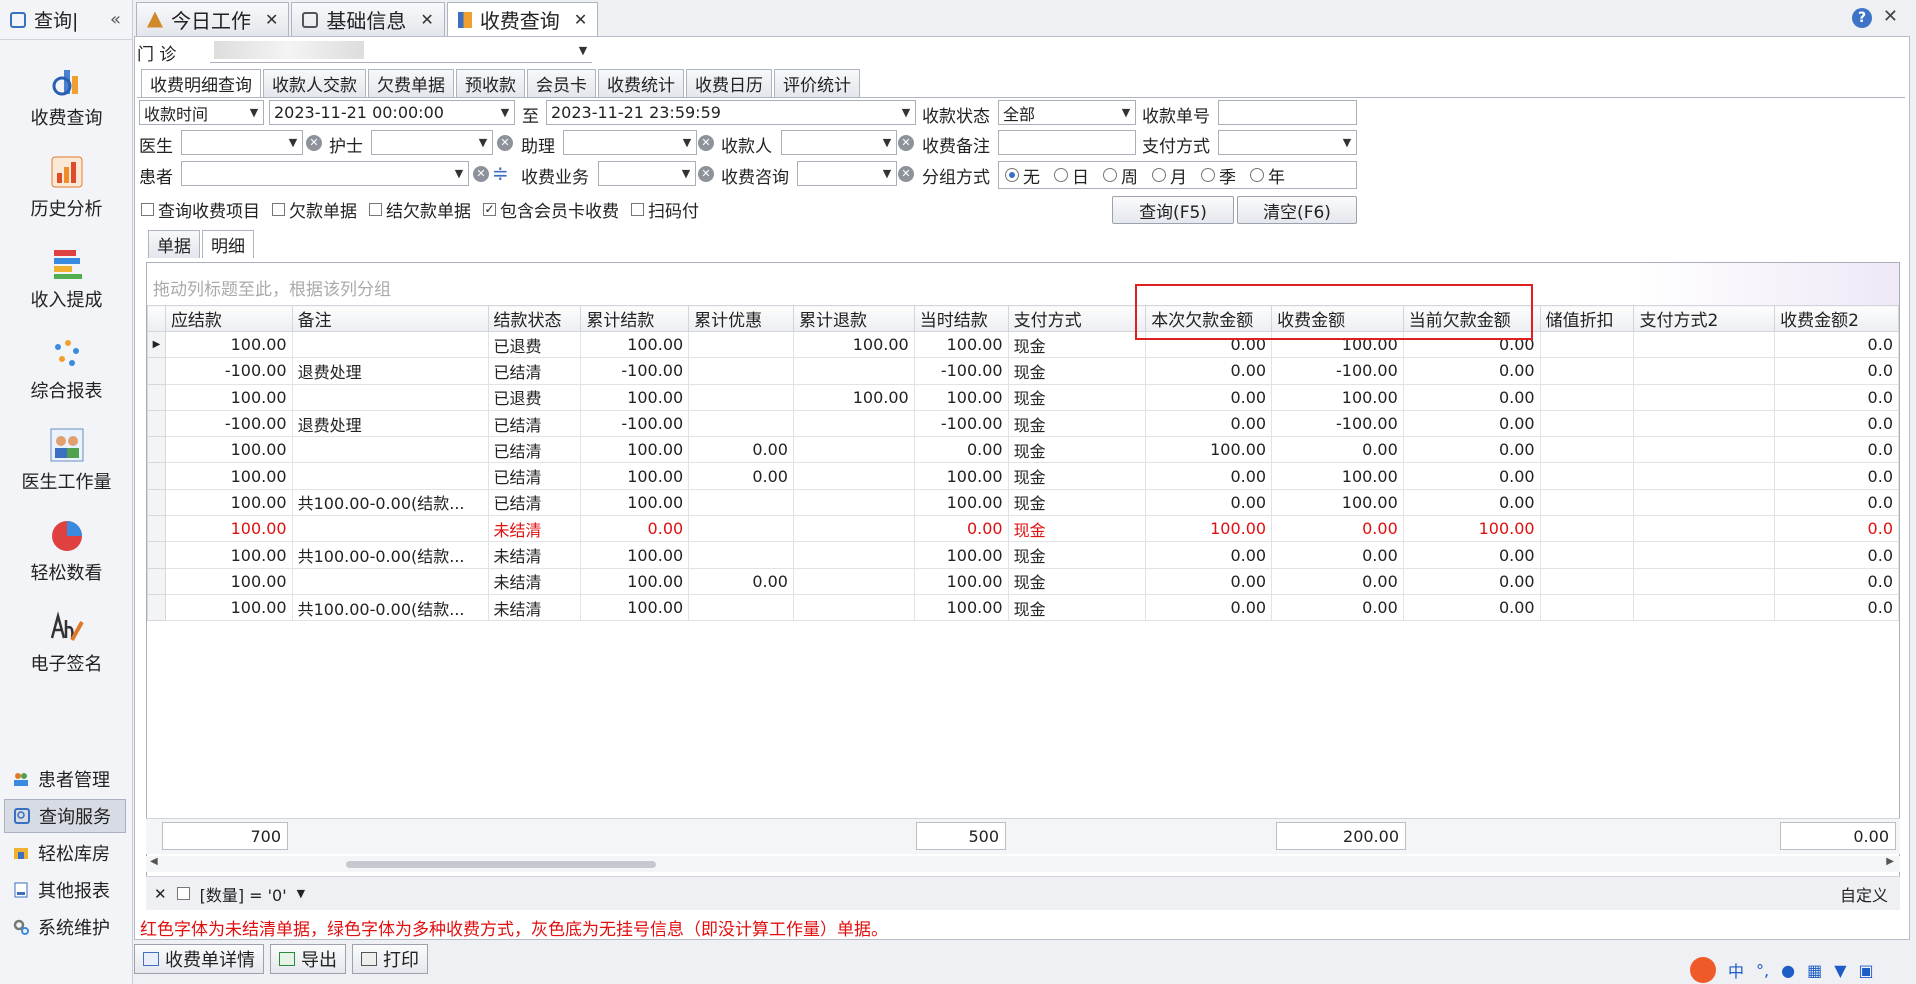 The image size is (1916, 984). What do you see at coordinates (1866, 970) in the screenshot?
I see `toolbox-icon: ▣` at bounding box center [1866, 970].